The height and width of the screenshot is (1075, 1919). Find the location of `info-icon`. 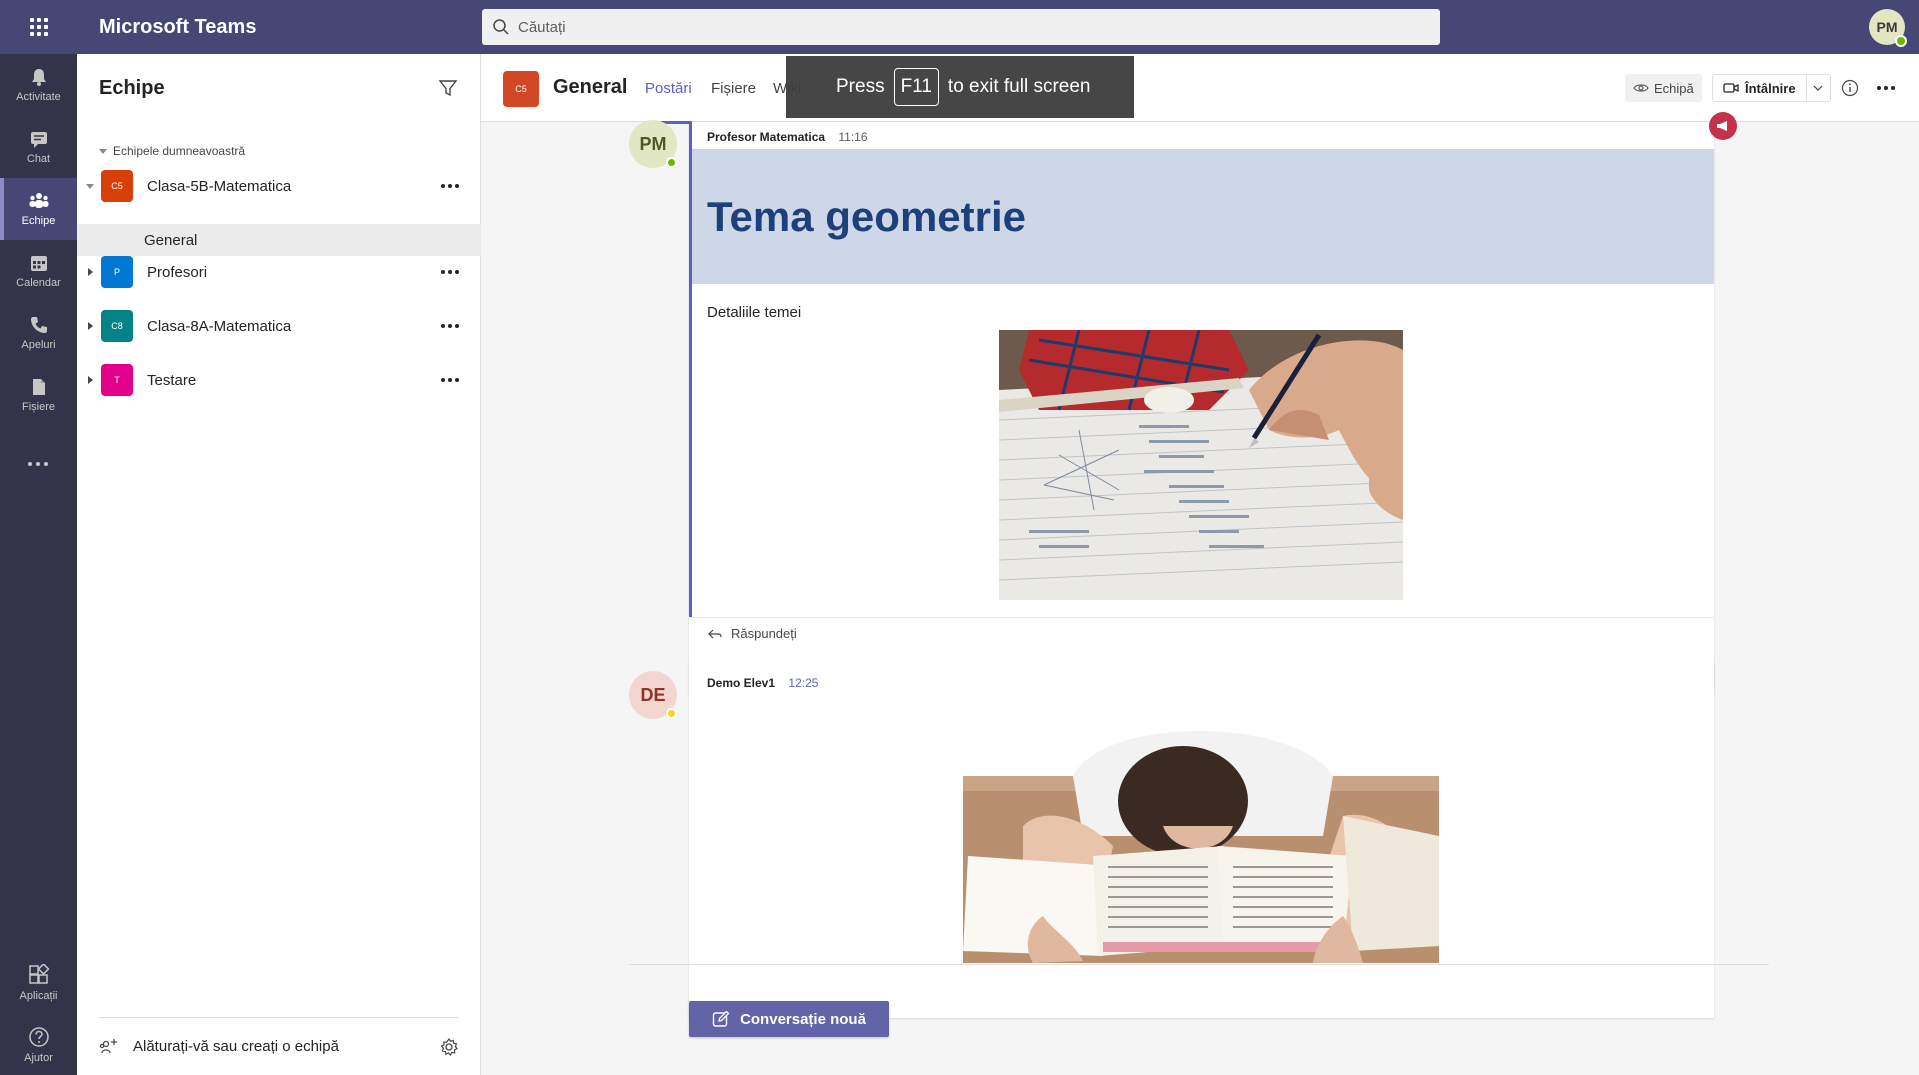

info-icon is located at coordinates (1850, 88).